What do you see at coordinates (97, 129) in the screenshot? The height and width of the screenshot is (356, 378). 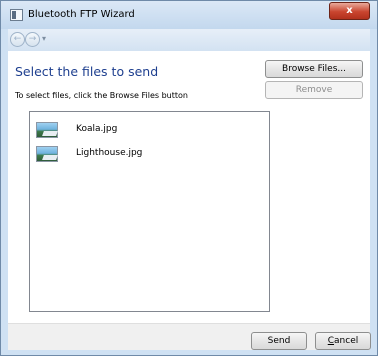 I see `file-name: Koala.jpg` at bounding box center [97, 129].